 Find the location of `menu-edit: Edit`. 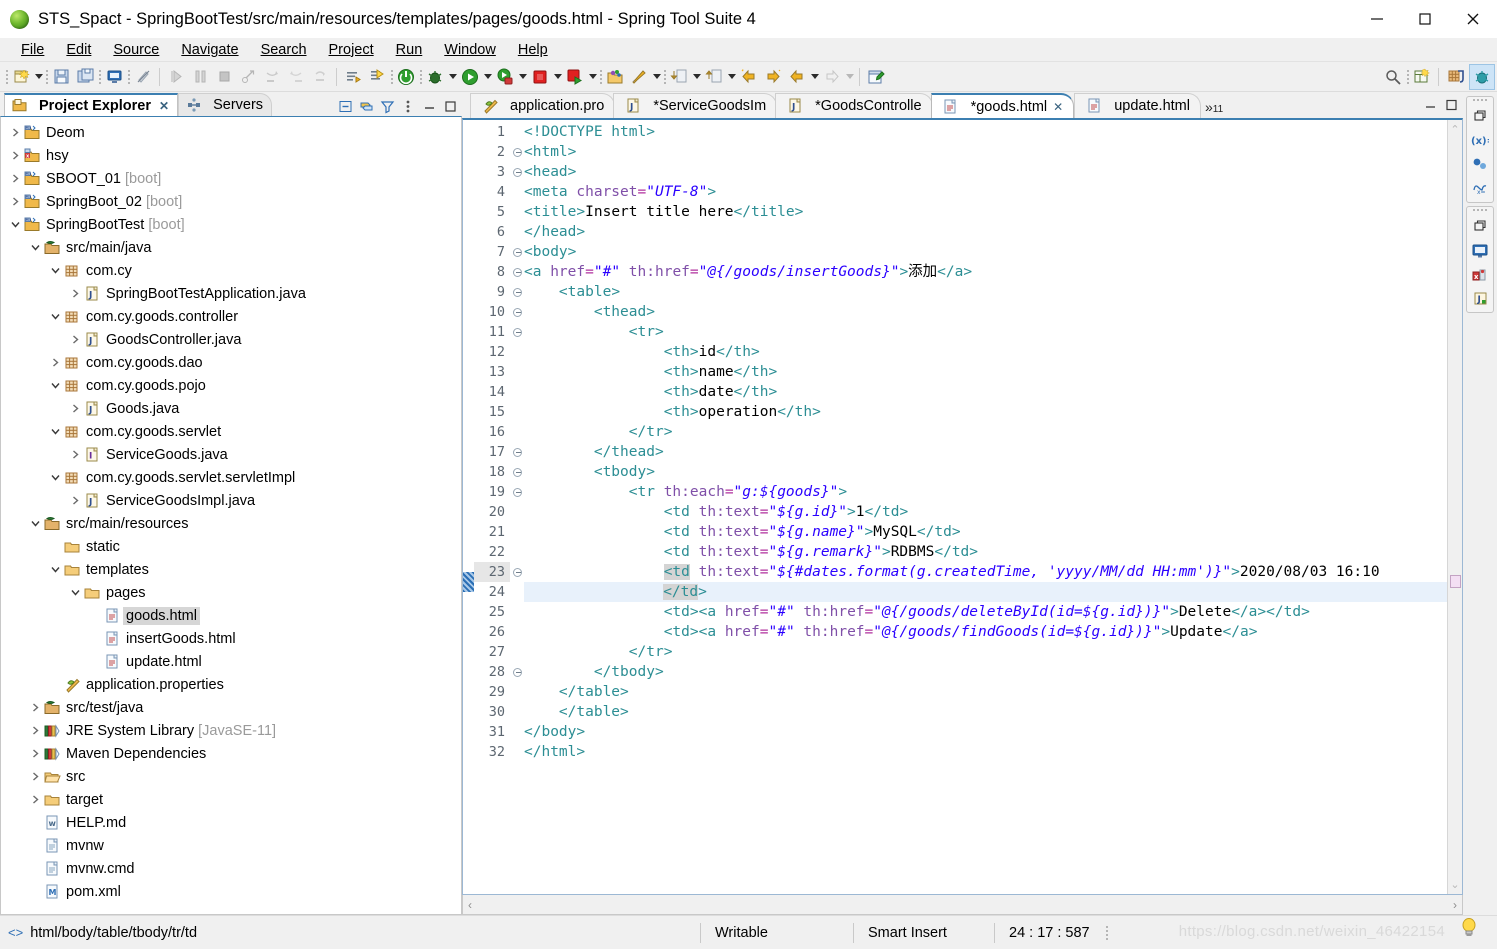

menu-edit: Edit is located at coordinates (78, 50).